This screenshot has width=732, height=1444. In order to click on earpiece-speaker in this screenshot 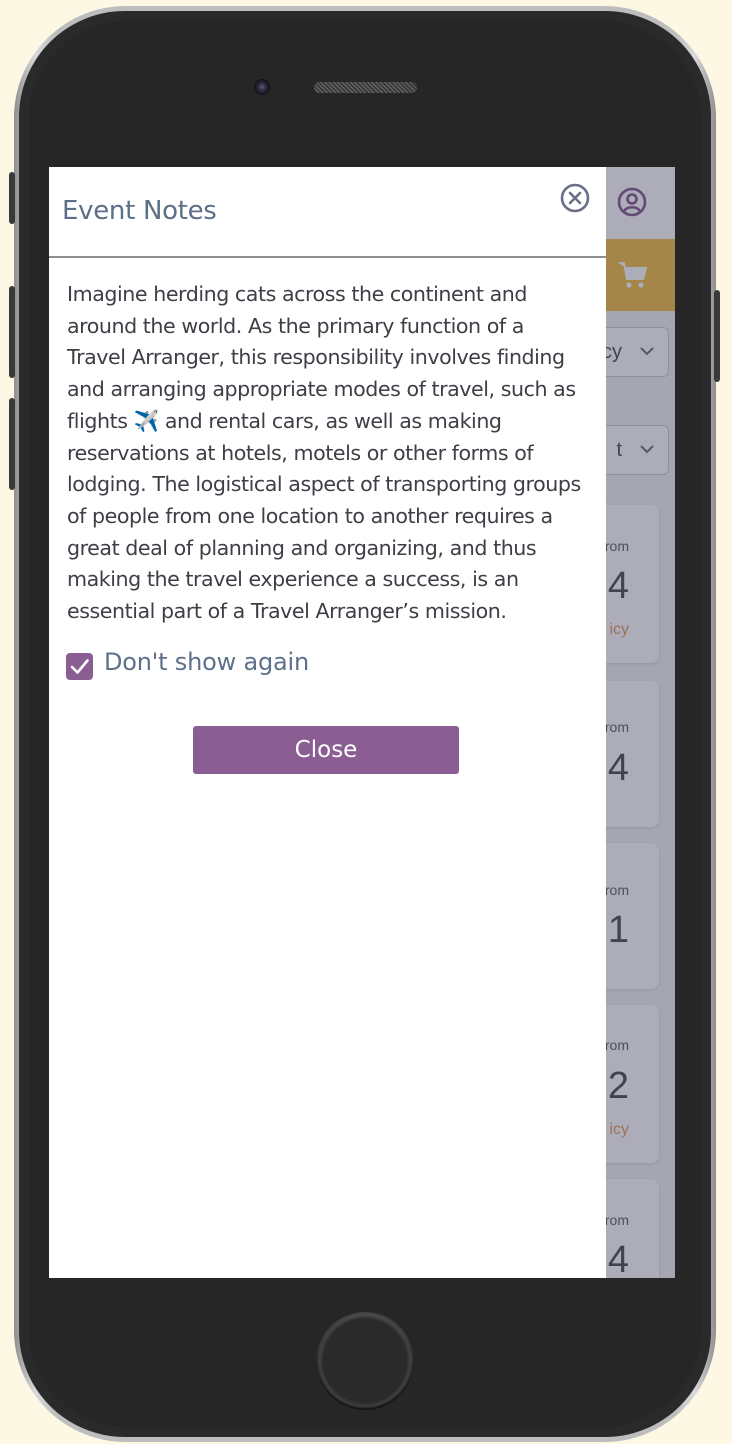, I will do `click(365, 87)`.